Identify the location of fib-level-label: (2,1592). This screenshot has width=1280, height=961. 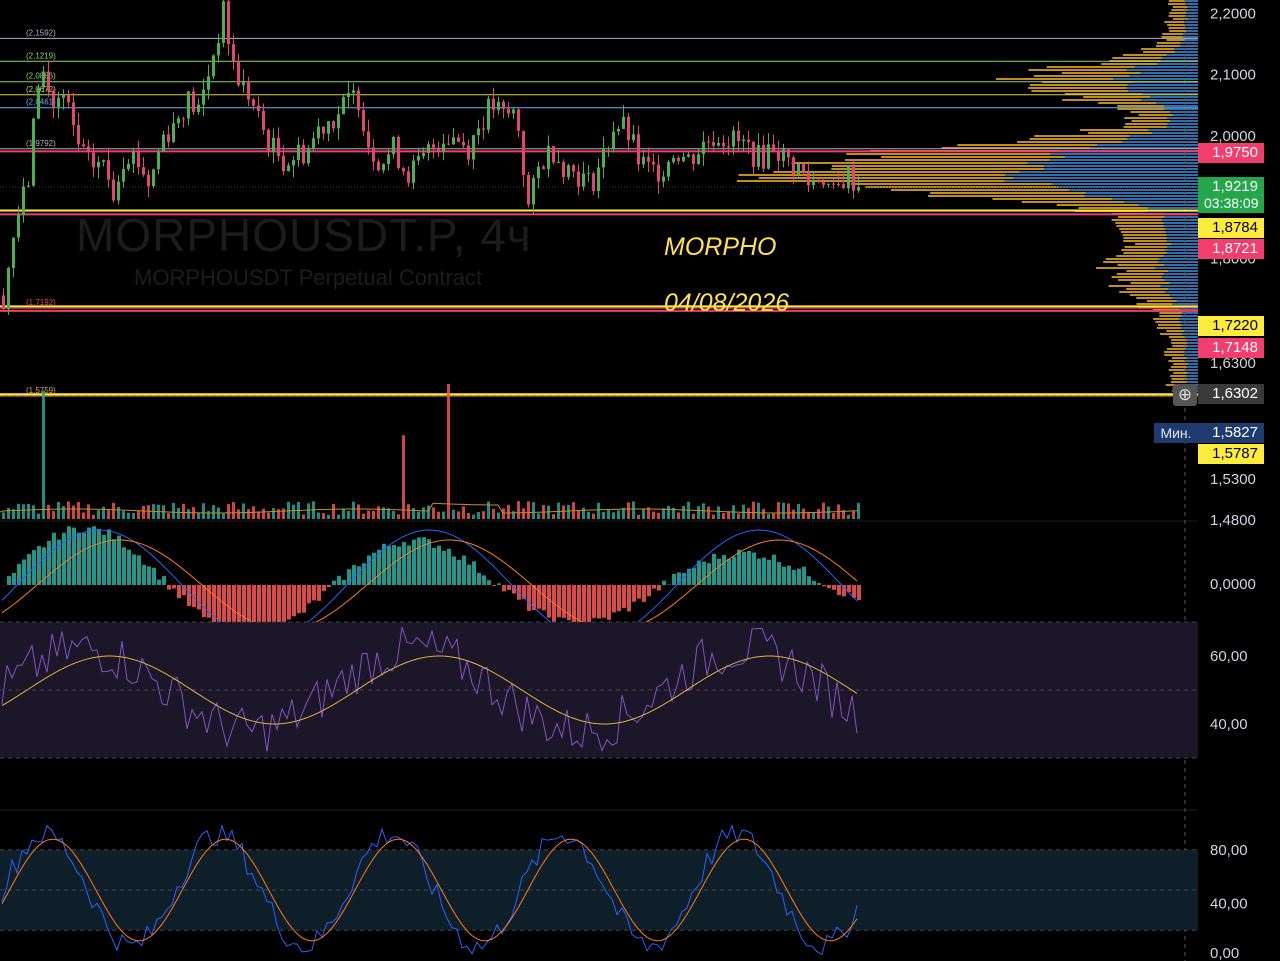
(41, 32).